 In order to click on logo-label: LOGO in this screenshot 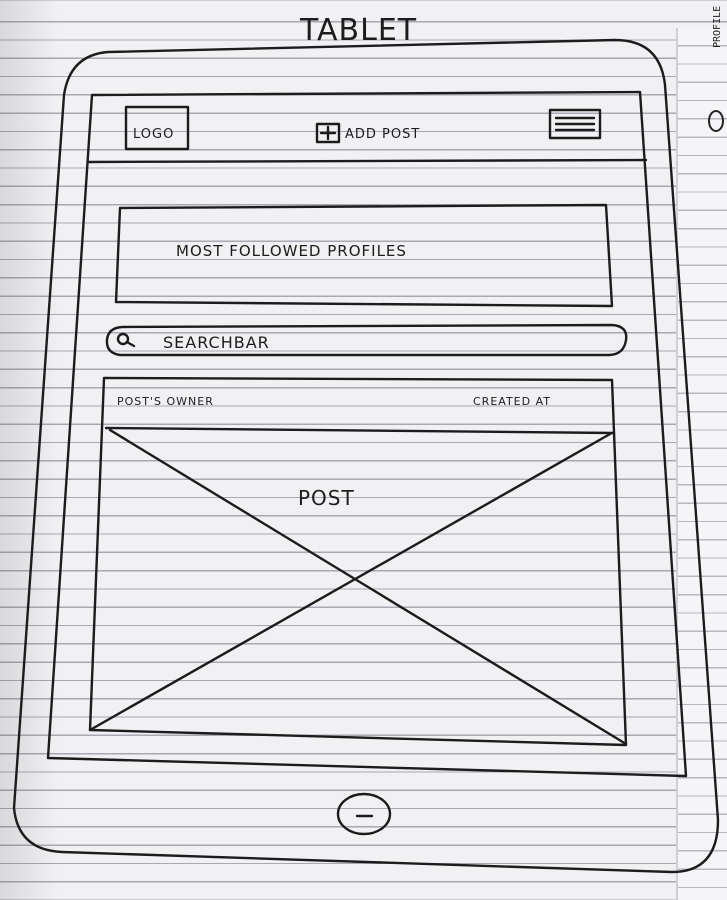, I will do `click(153, 134)`.